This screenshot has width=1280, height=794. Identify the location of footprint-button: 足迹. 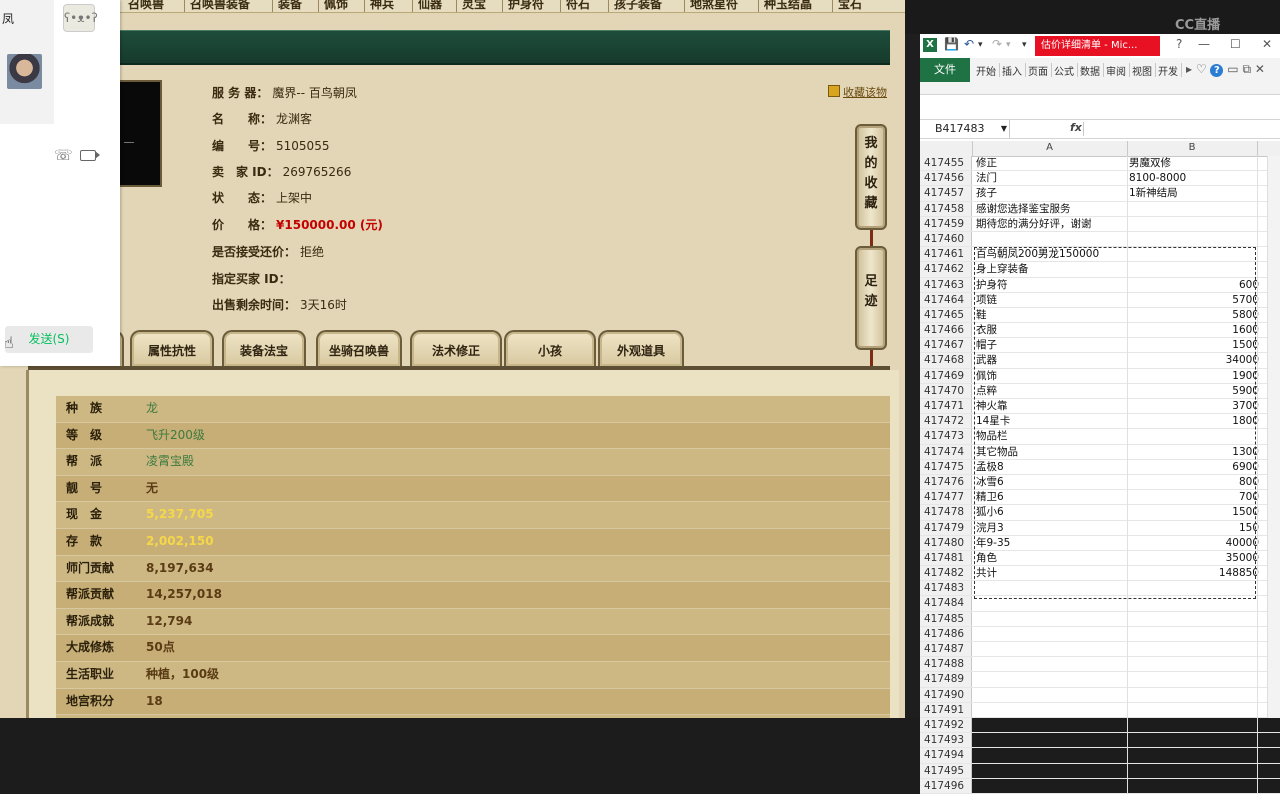
(871, 298).